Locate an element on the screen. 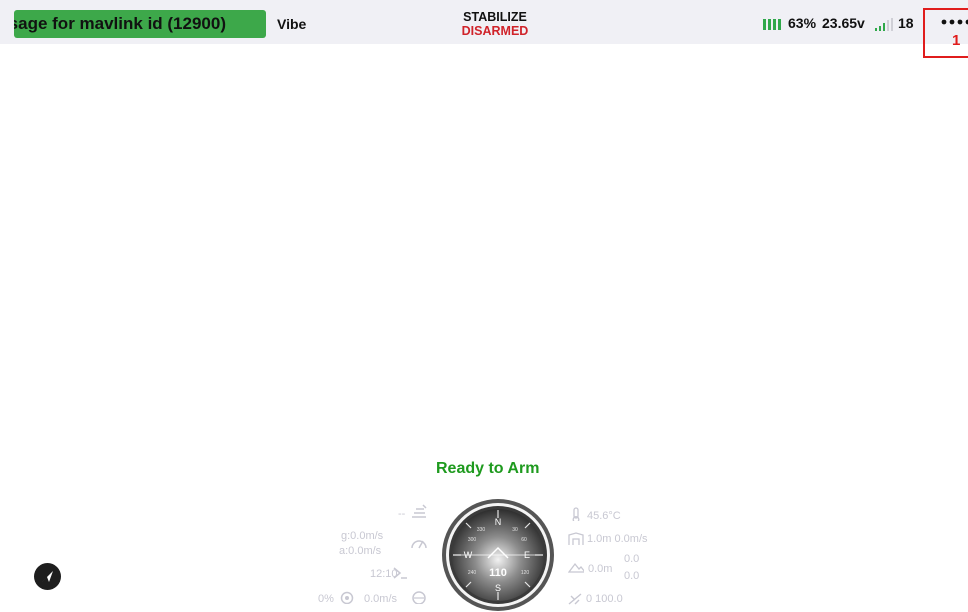 The image size is (968, 612). status-message-banner: Bad message for mavlink id (12900) is located at coordinates (140, 24).